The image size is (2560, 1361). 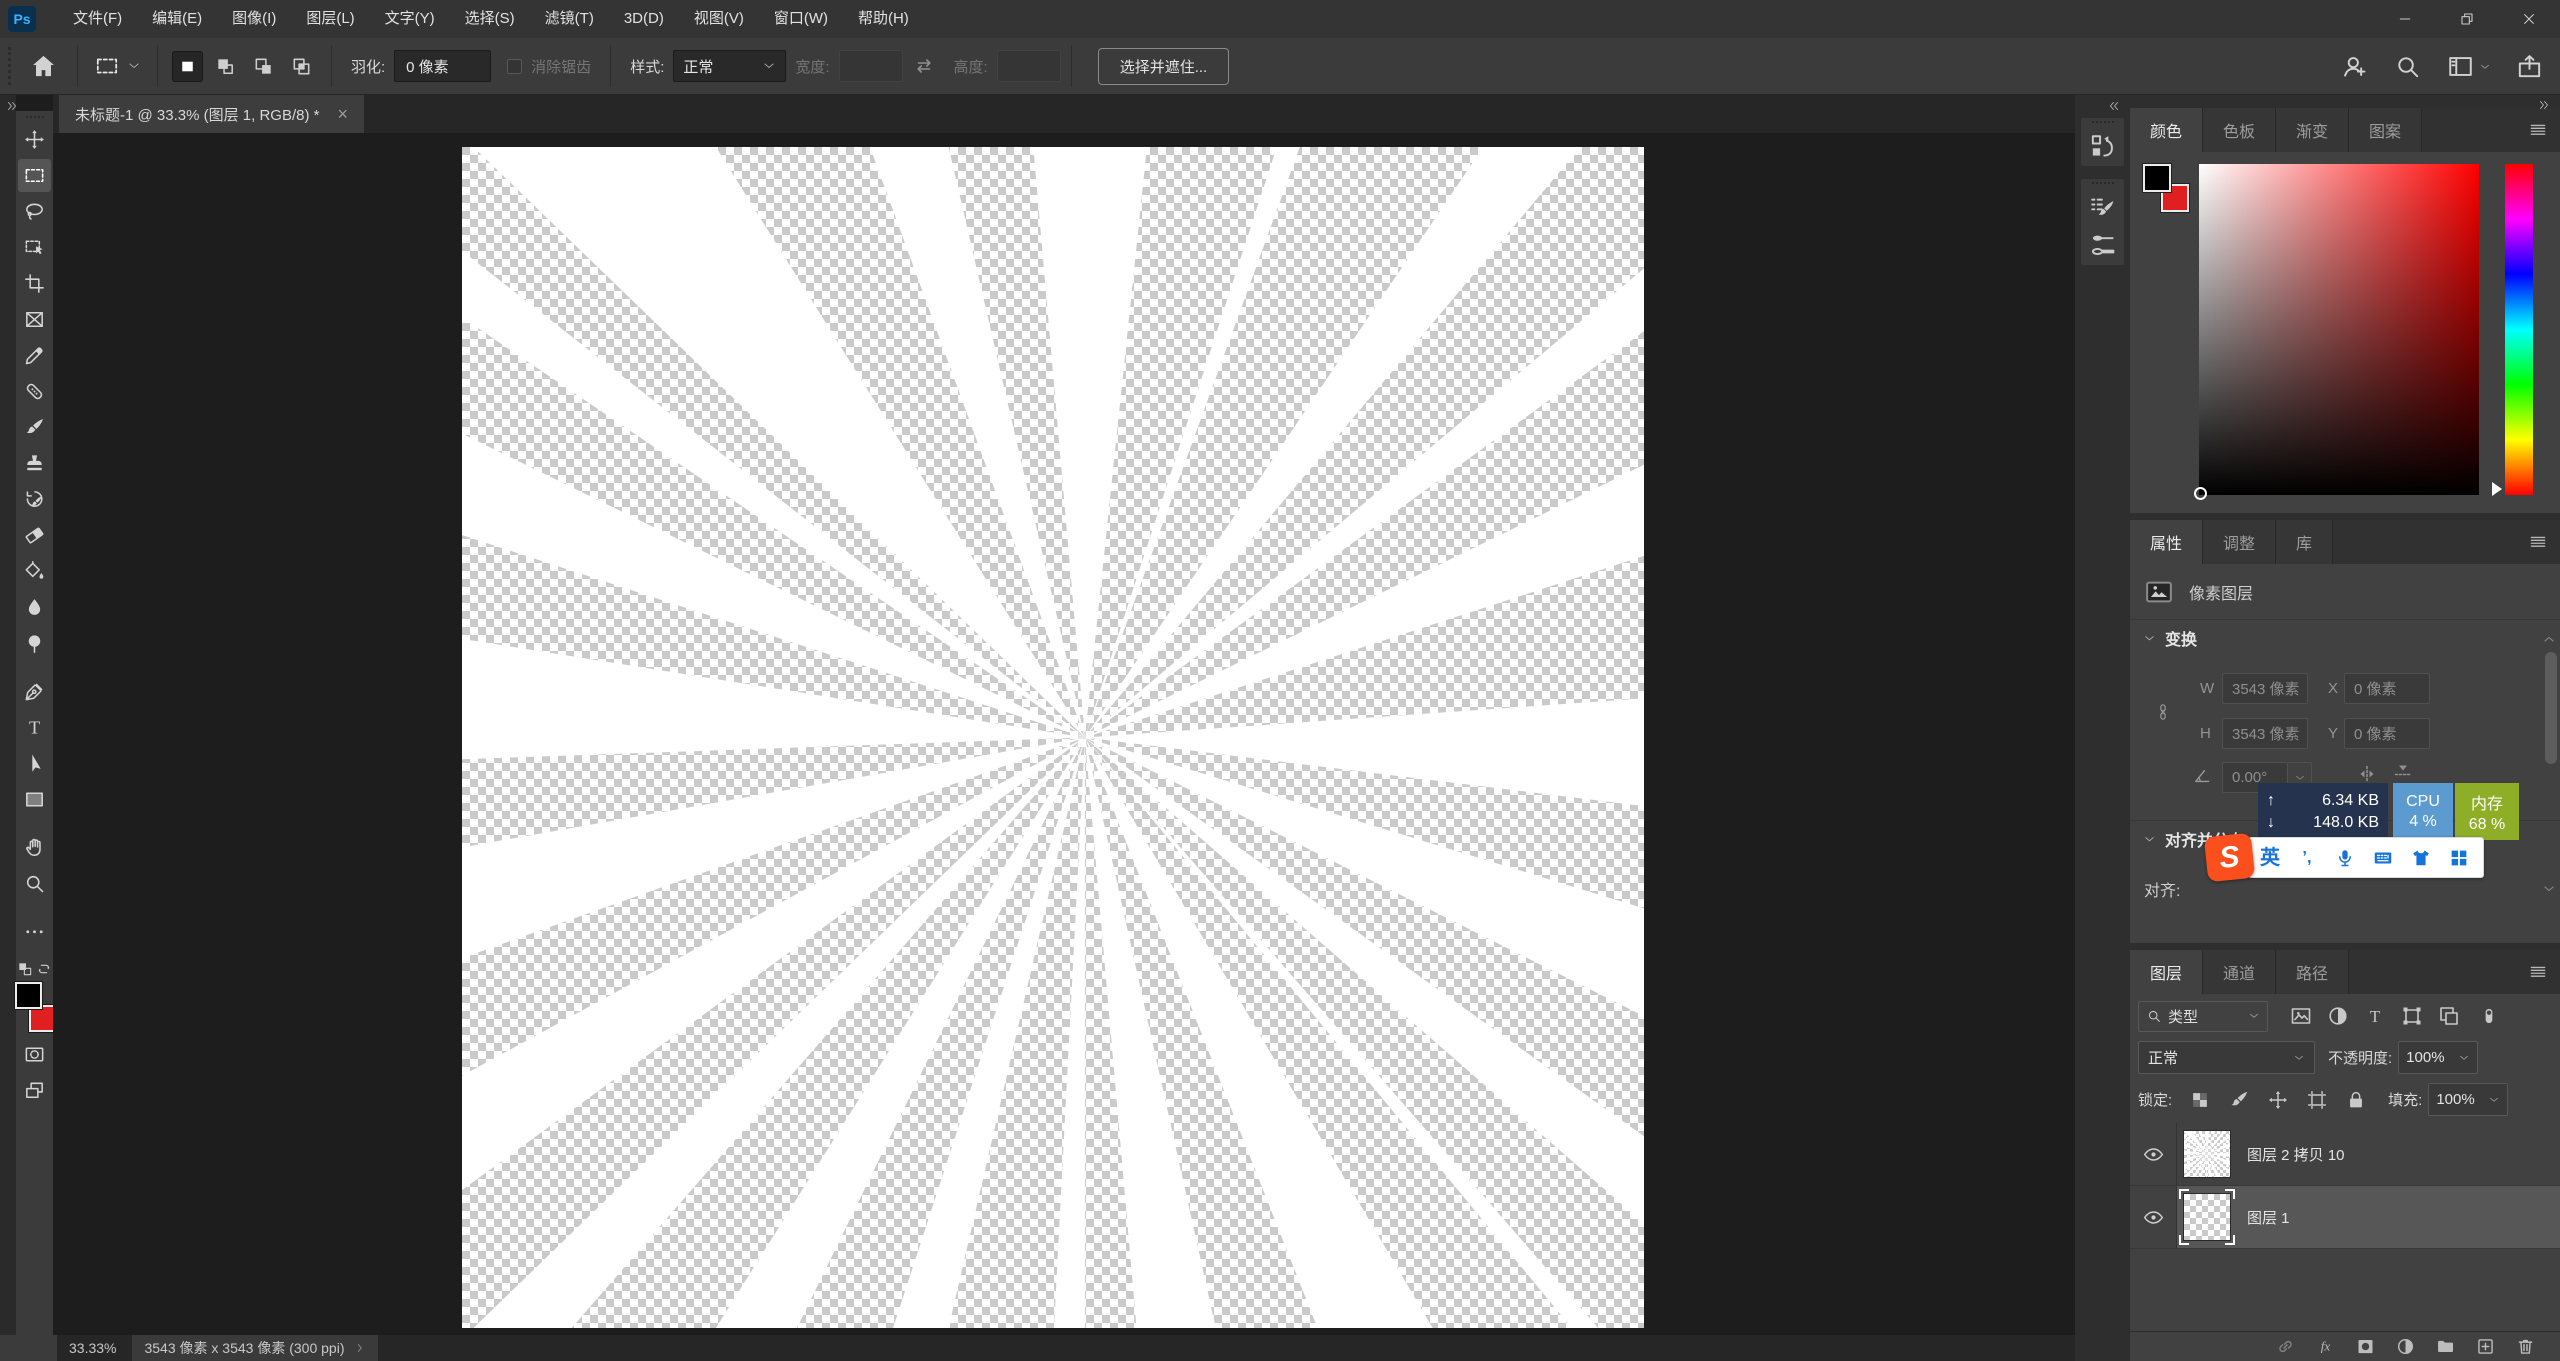 What do you see at coordinates (34, 571) in the screenshot?
I see `tool-paint-bucket` at bounding box center [34, 571].